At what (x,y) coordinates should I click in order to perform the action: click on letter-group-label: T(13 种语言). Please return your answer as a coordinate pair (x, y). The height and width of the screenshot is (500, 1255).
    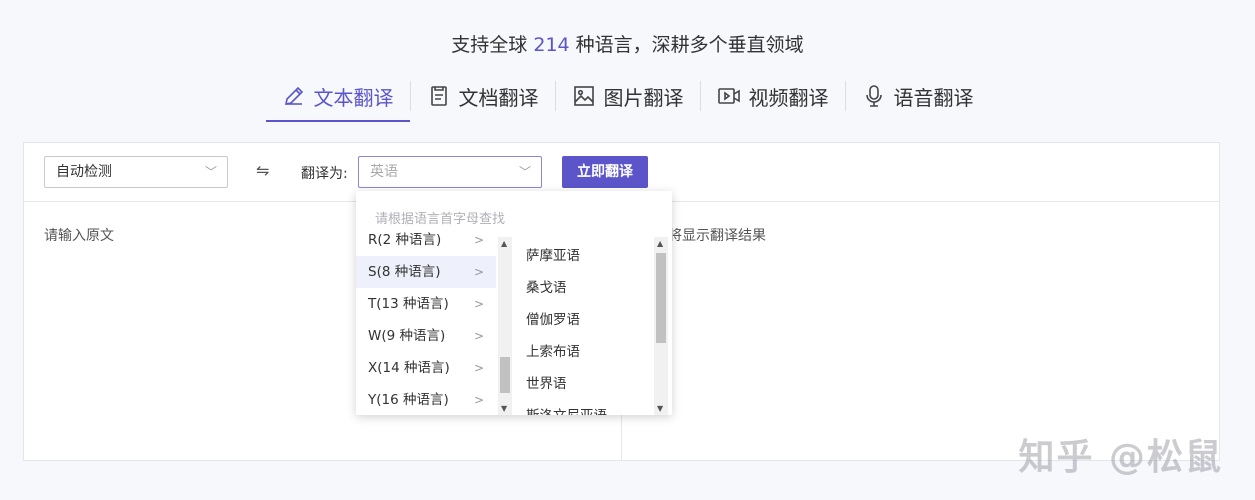
    Looking at the image, I should click on (408, 304).